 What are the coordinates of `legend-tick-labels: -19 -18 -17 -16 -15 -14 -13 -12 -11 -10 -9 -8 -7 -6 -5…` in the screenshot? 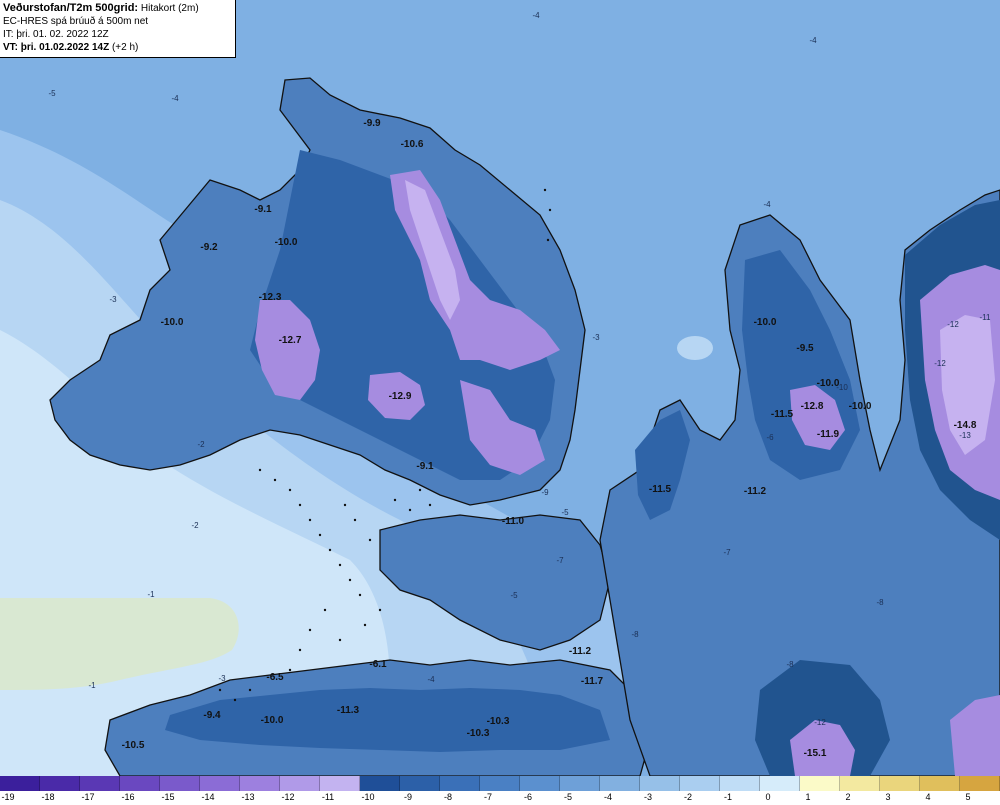 It's located at (500, 798).